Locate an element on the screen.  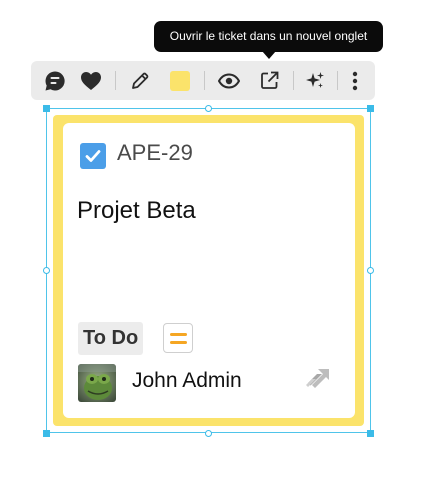
eye-icon is located at coordinates (229, 80).